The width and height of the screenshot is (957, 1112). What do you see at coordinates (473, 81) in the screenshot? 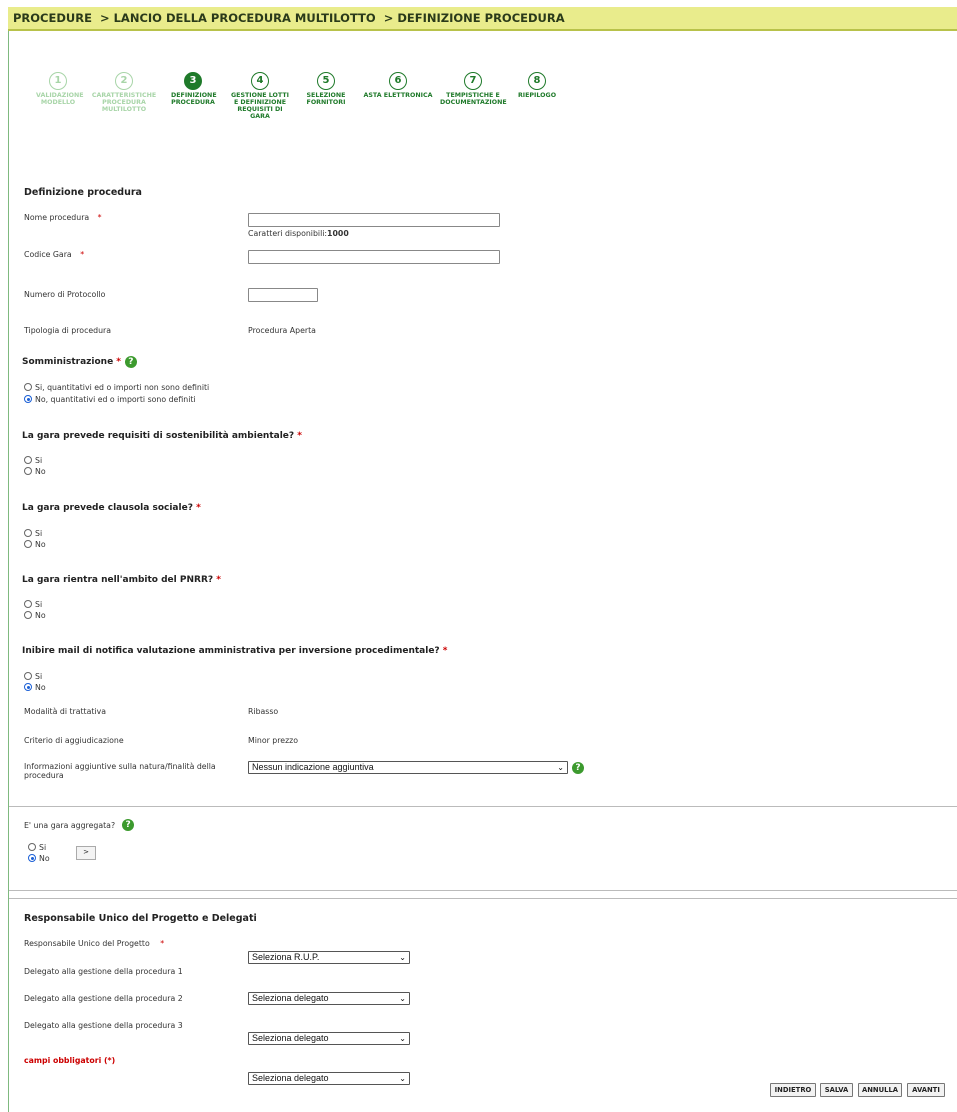
I see `step-number: 7` at bounding box center [473, 81].